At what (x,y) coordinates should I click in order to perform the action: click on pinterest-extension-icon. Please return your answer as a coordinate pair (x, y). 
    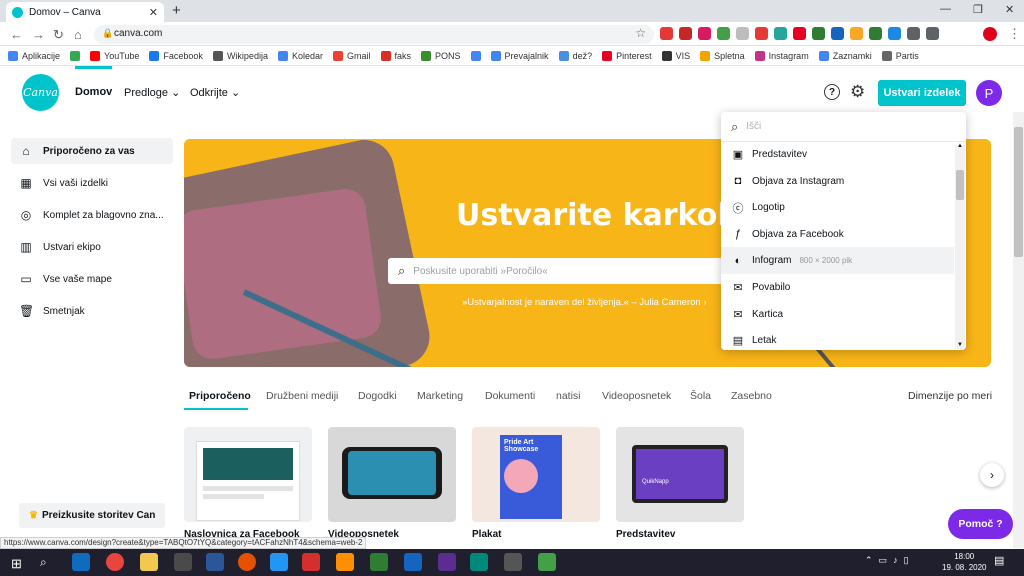
    Looking at the image, I should click on (799, 33).